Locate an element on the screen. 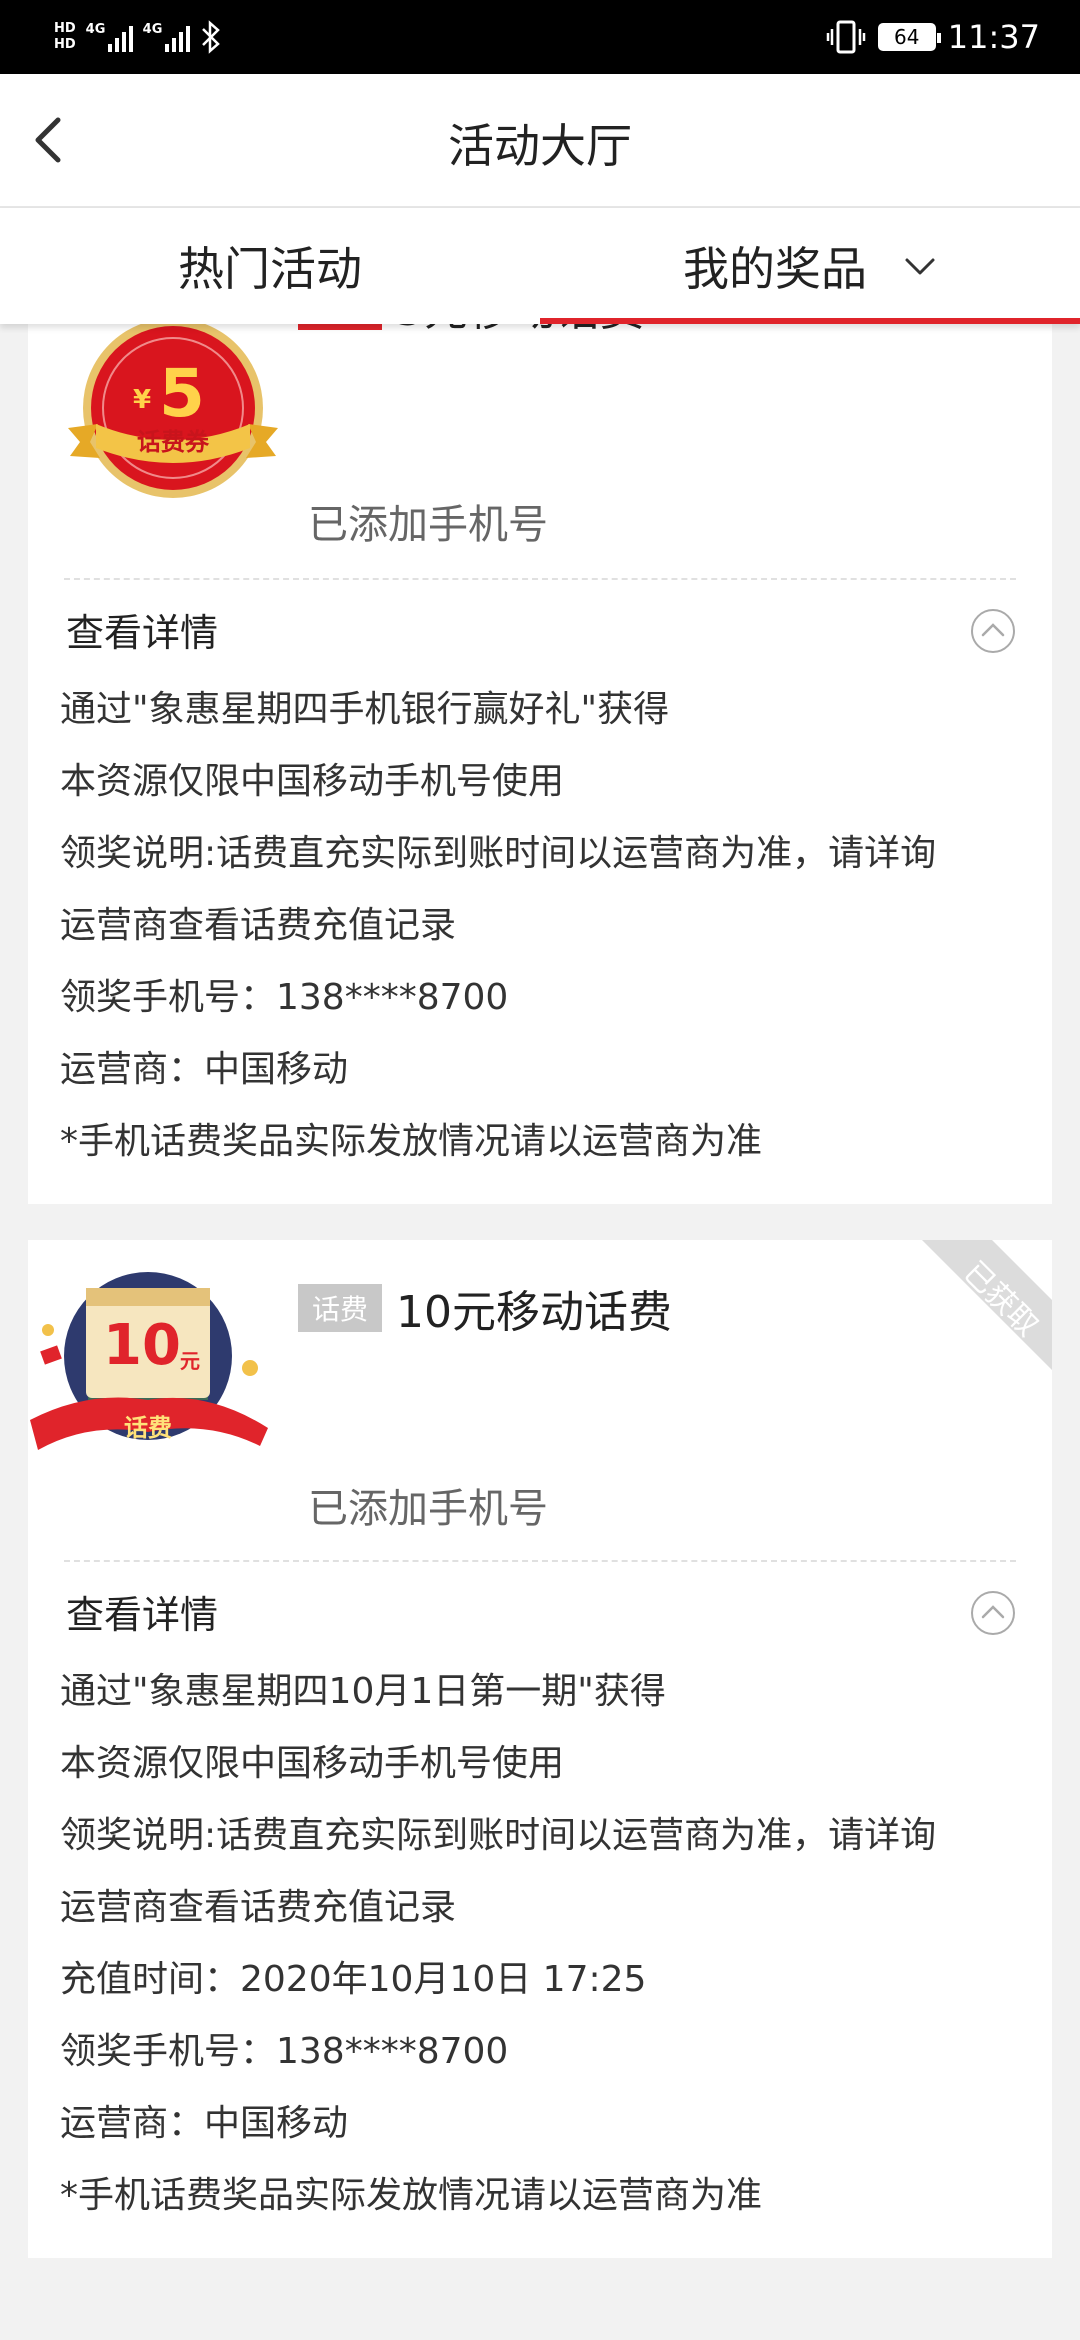 The width and height of the screenshot is (1080, 2340). tab-my-prizes: 我的奖品 is located at coordinates (810, 266).